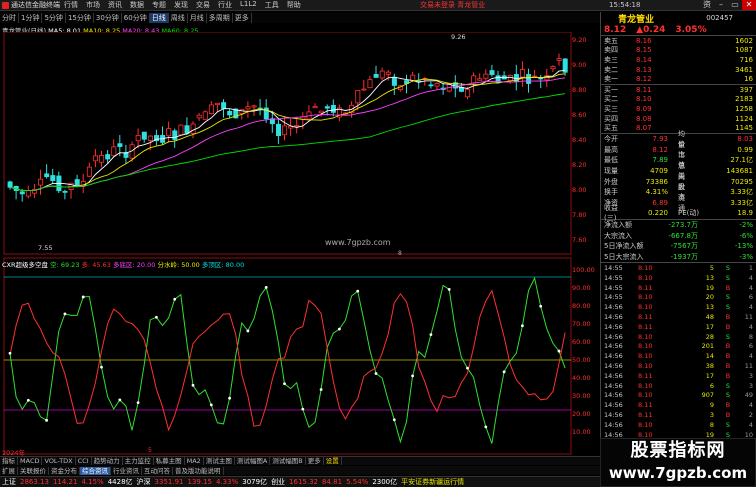 This screenshot has width=756, height=487. Describe the element at coordinates (255, 482) in the screenshot. I see `sz-amount: 3079亿` at that location.